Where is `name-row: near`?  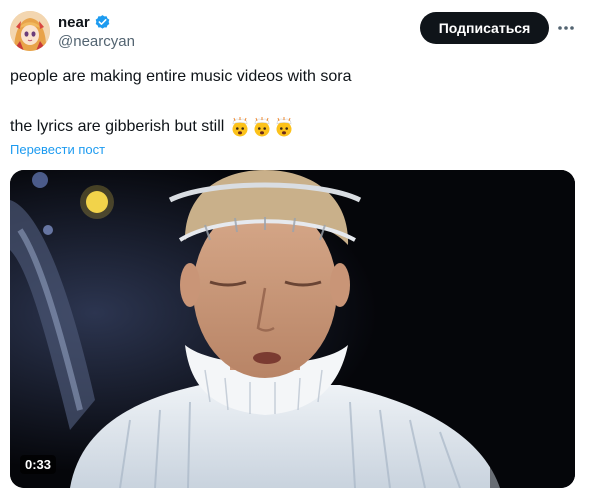 name-row: near is located at coordinates (96, 22).